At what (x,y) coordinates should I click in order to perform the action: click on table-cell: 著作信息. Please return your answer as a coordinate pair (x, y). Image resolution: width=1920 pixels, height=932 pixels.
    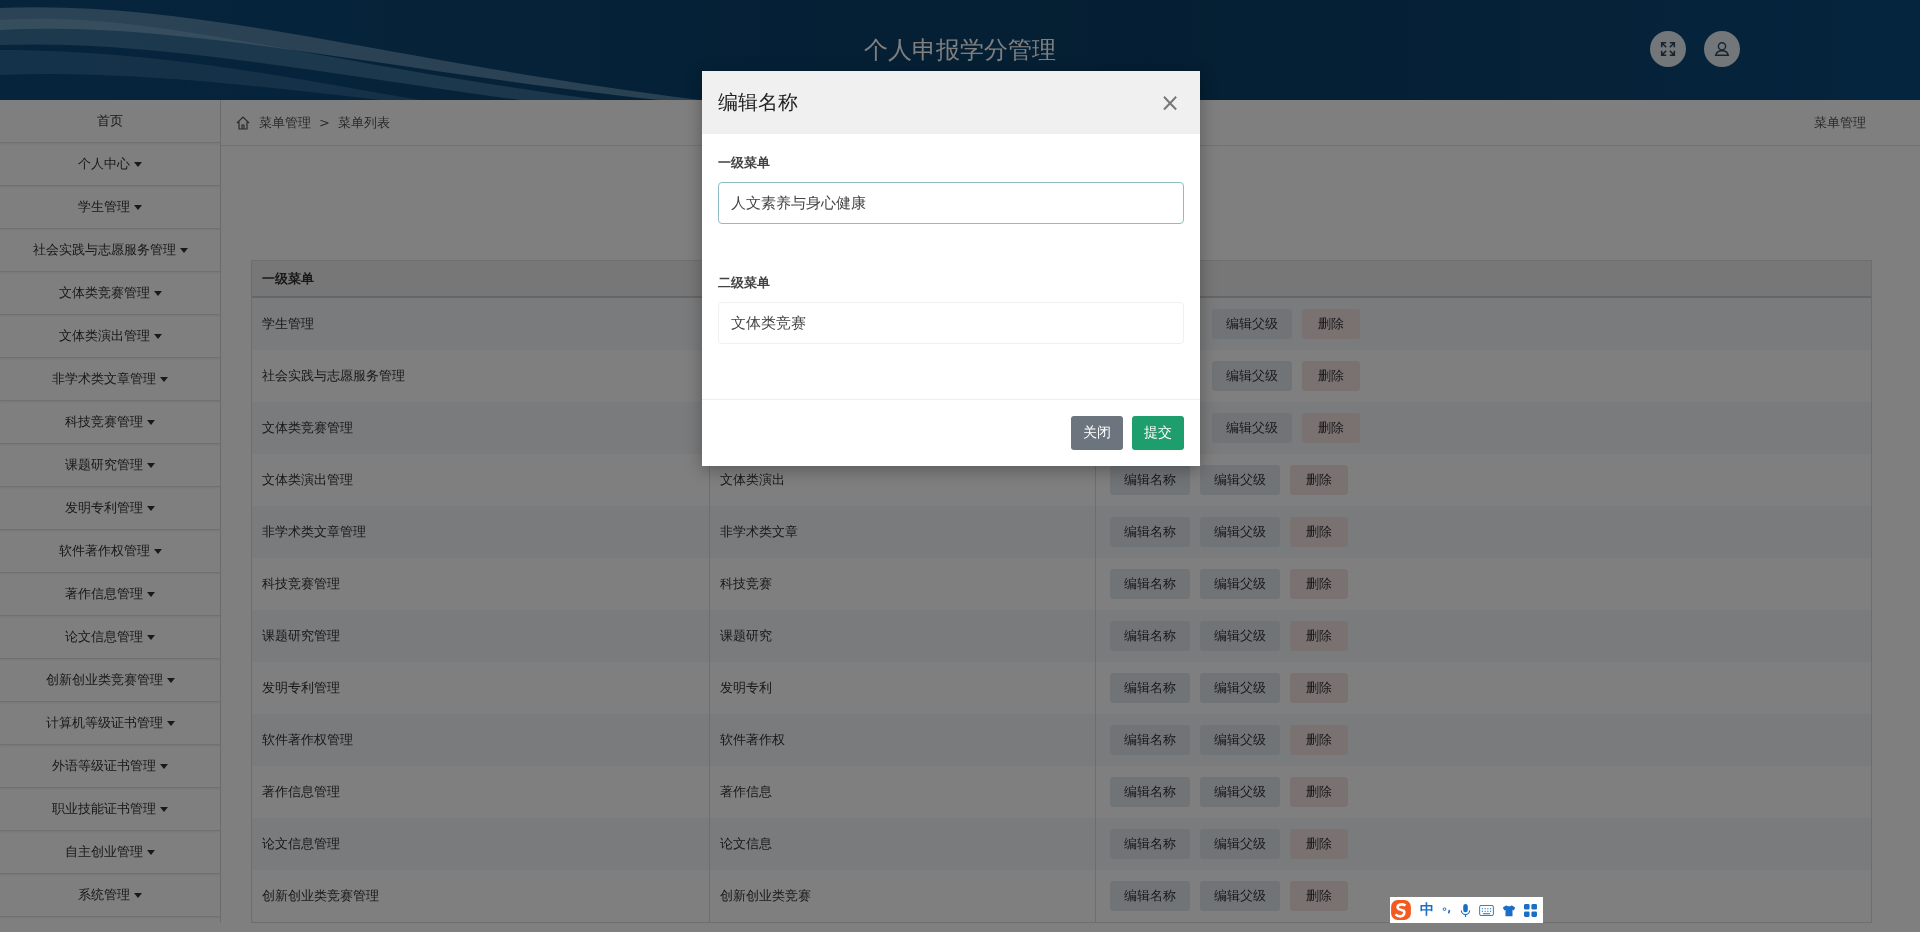
    Looking at the image, I should click on (746, 792).